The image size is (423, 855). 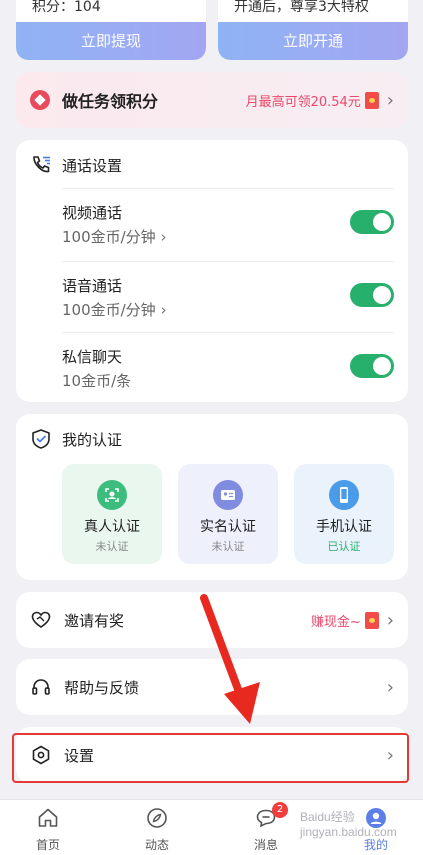 I want to click on private-chat-label: 私信聊天, so click(x=92, y=357).